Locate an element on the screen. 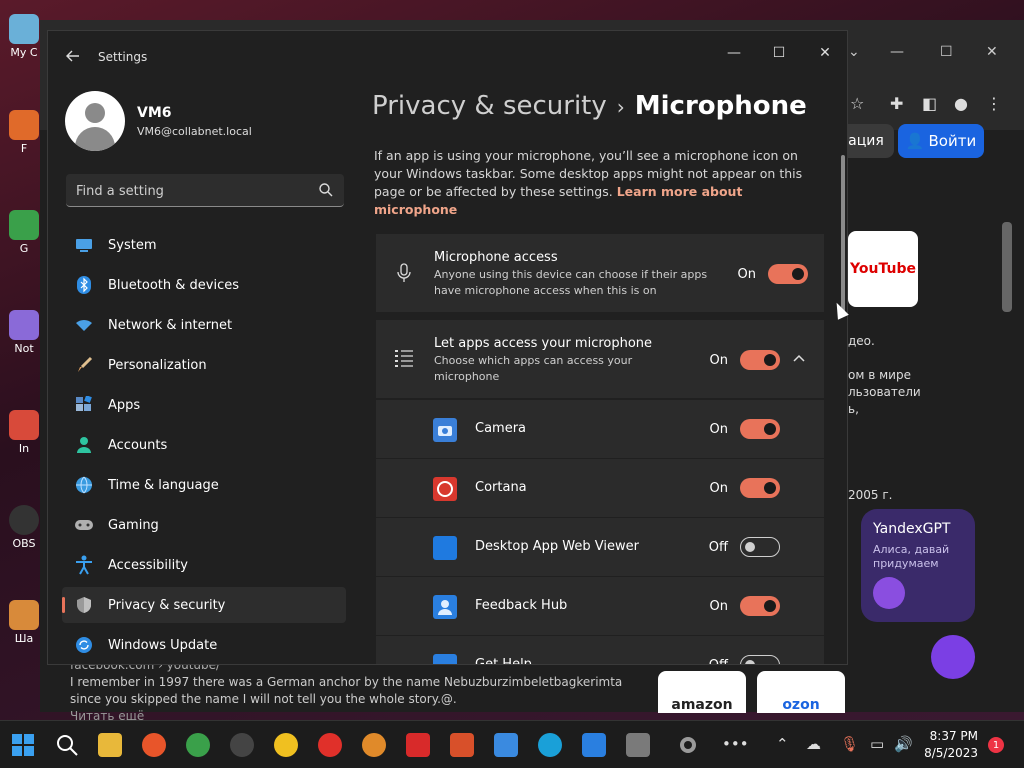 This screenshot has height=768, width=1024. desktop-app-web-viewer-toggle is located at coordinates (760, 547).